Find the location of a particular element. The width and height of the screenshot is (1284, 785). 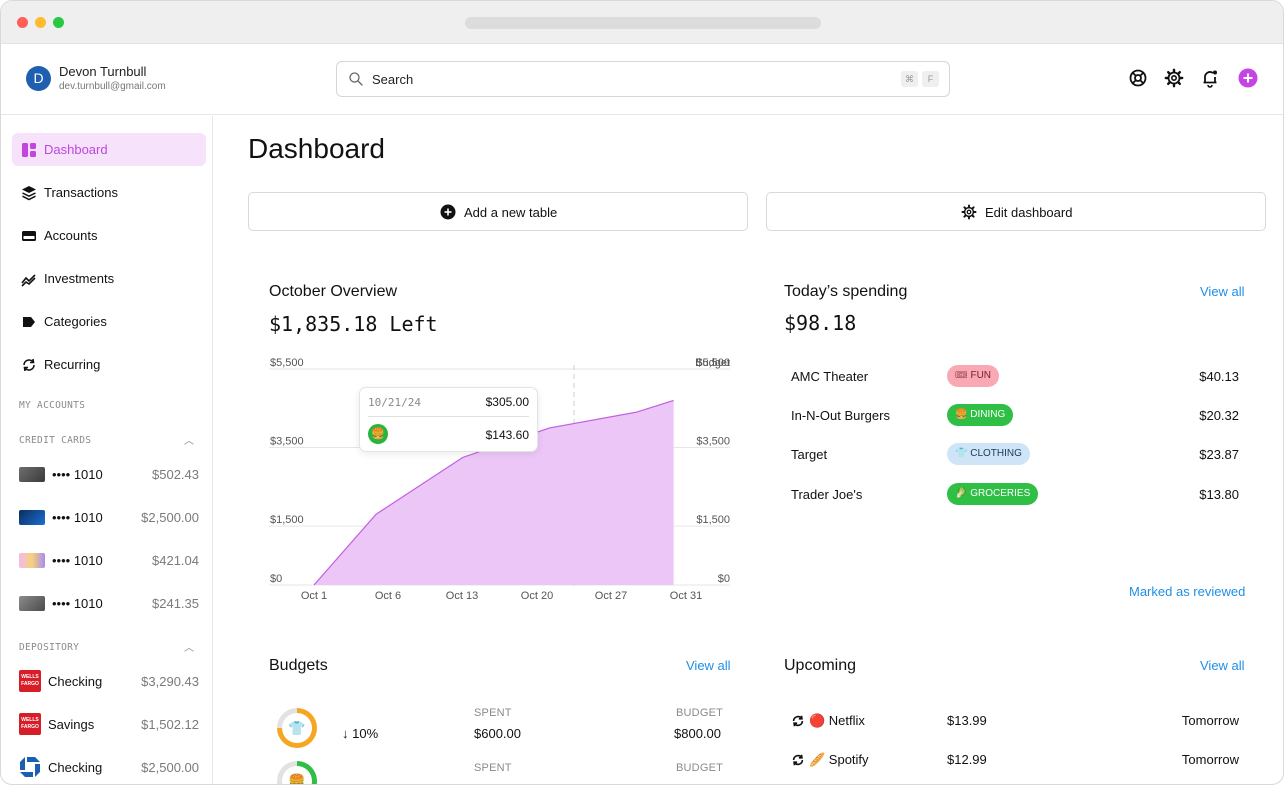

credit-card-row: •••• 1010 $2,500.00 is located at coordinates (109, 517).